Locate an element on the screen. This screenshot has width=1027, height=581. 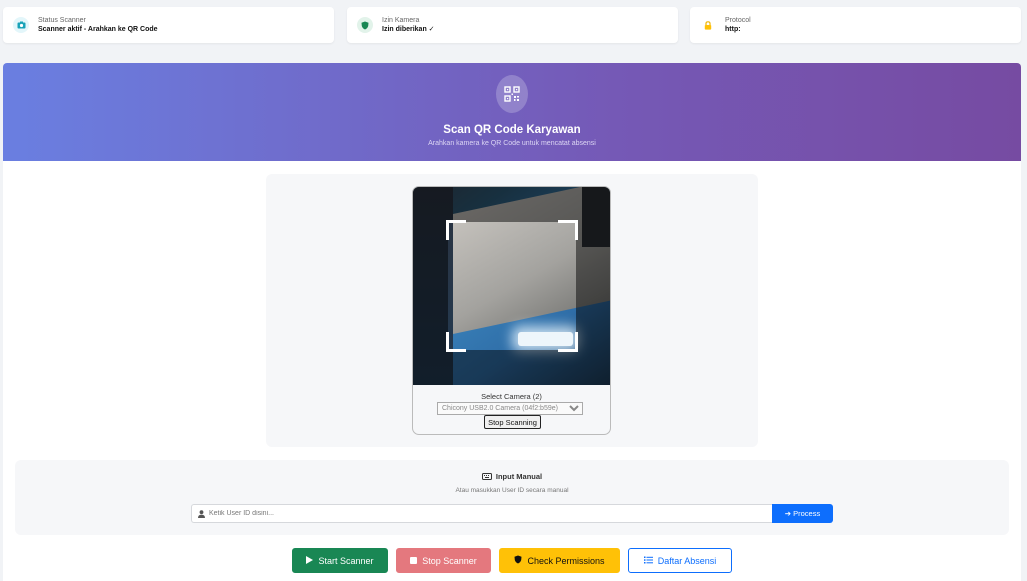
status-label: Protocol is located at coordinates (738, 20).